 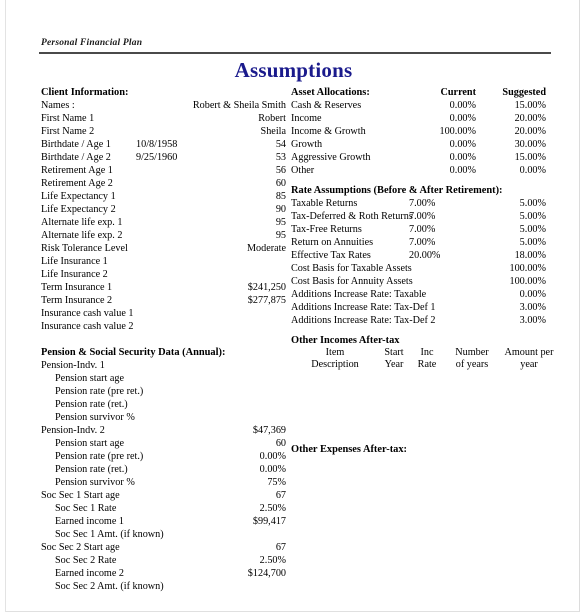 What do you see at coordinates (163, 313) in the screenshot?
I see `data-row: Insurance cash value 1` at bounding box center [163, 313].